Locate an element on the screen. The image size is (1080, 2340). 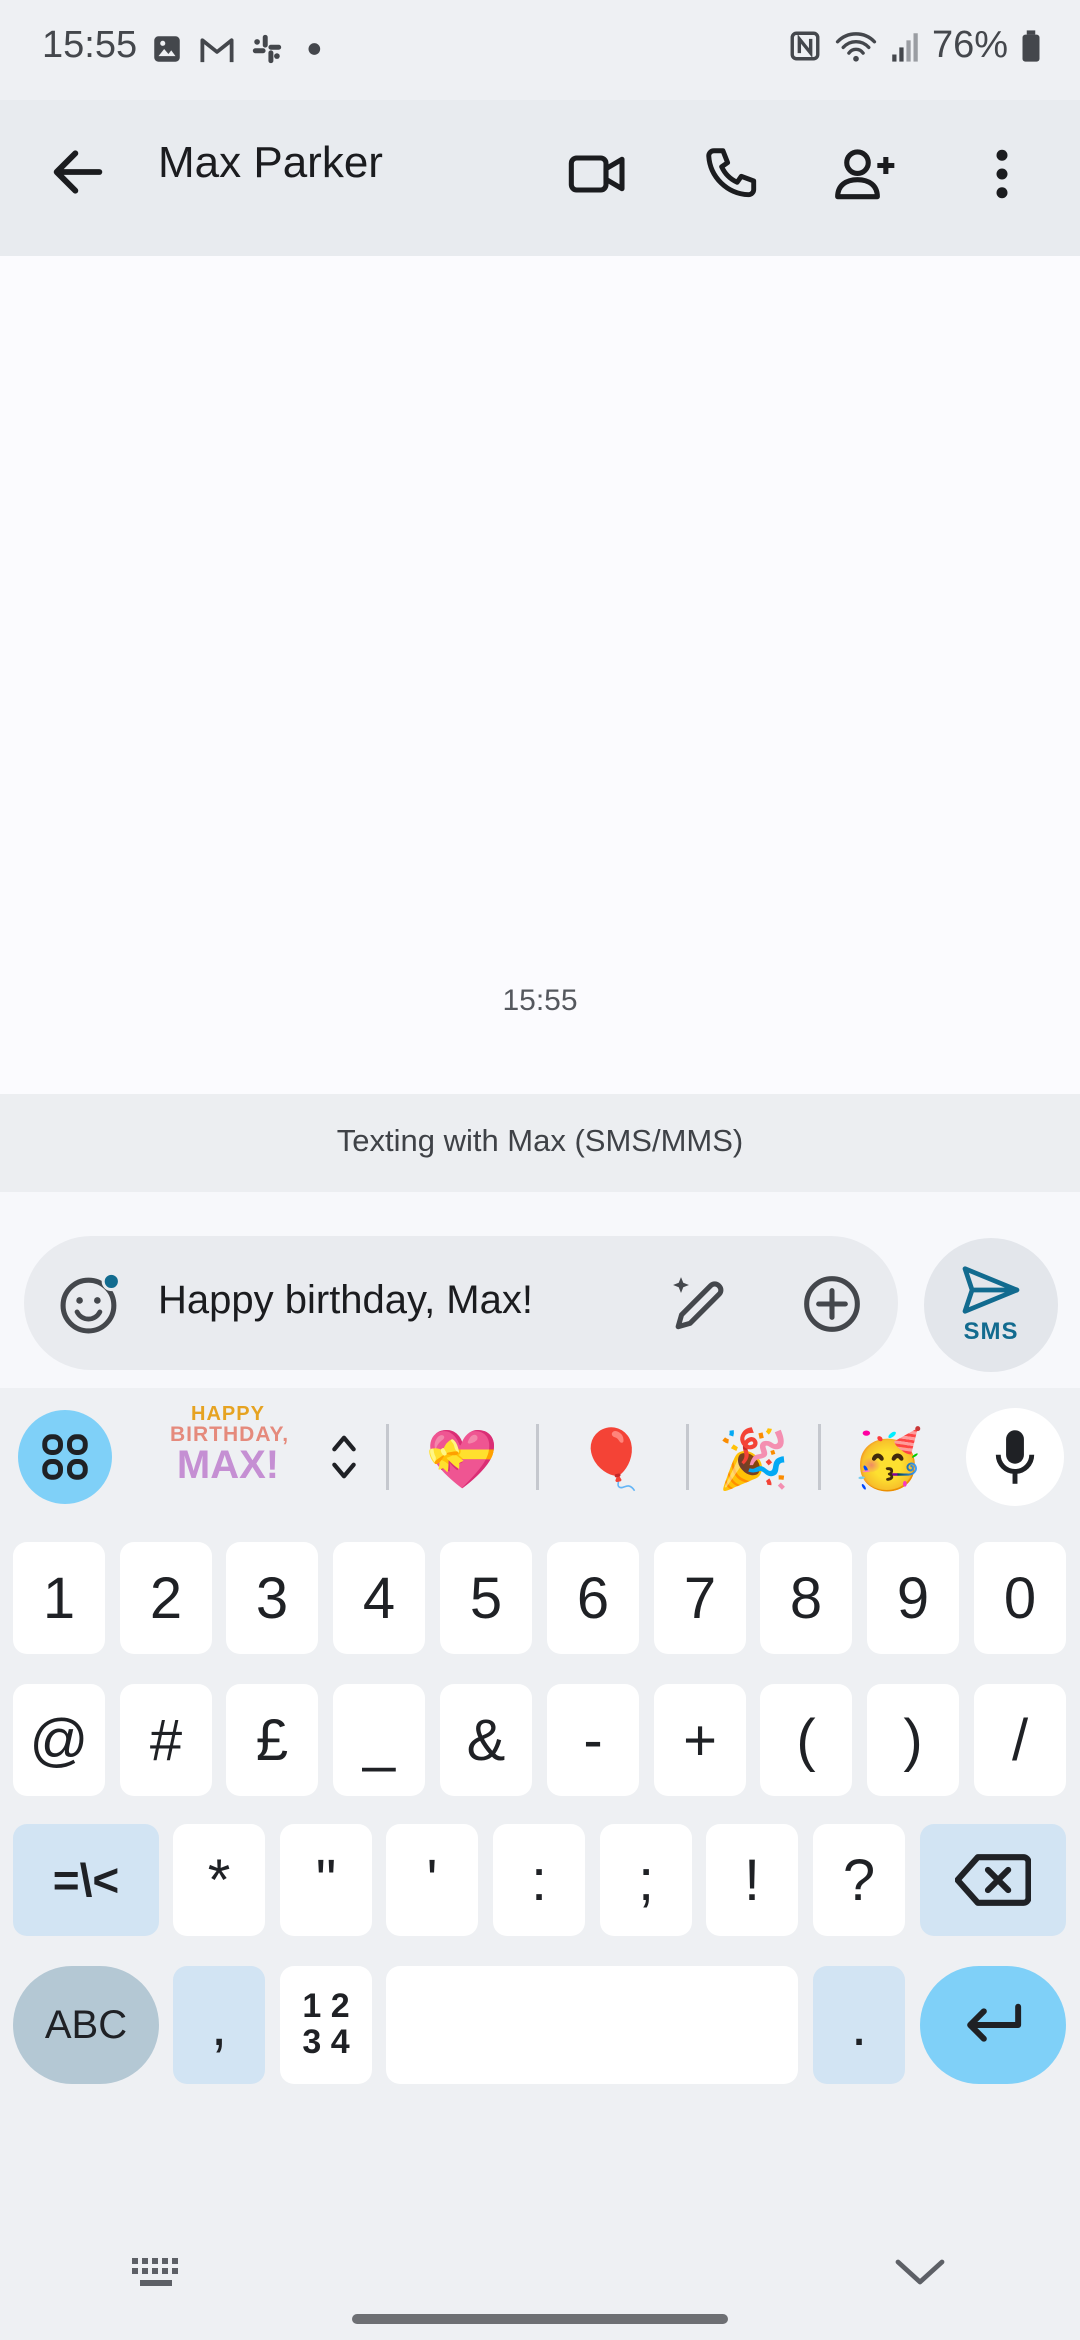
more-vert-icon is located at coordinates (1002, 174).